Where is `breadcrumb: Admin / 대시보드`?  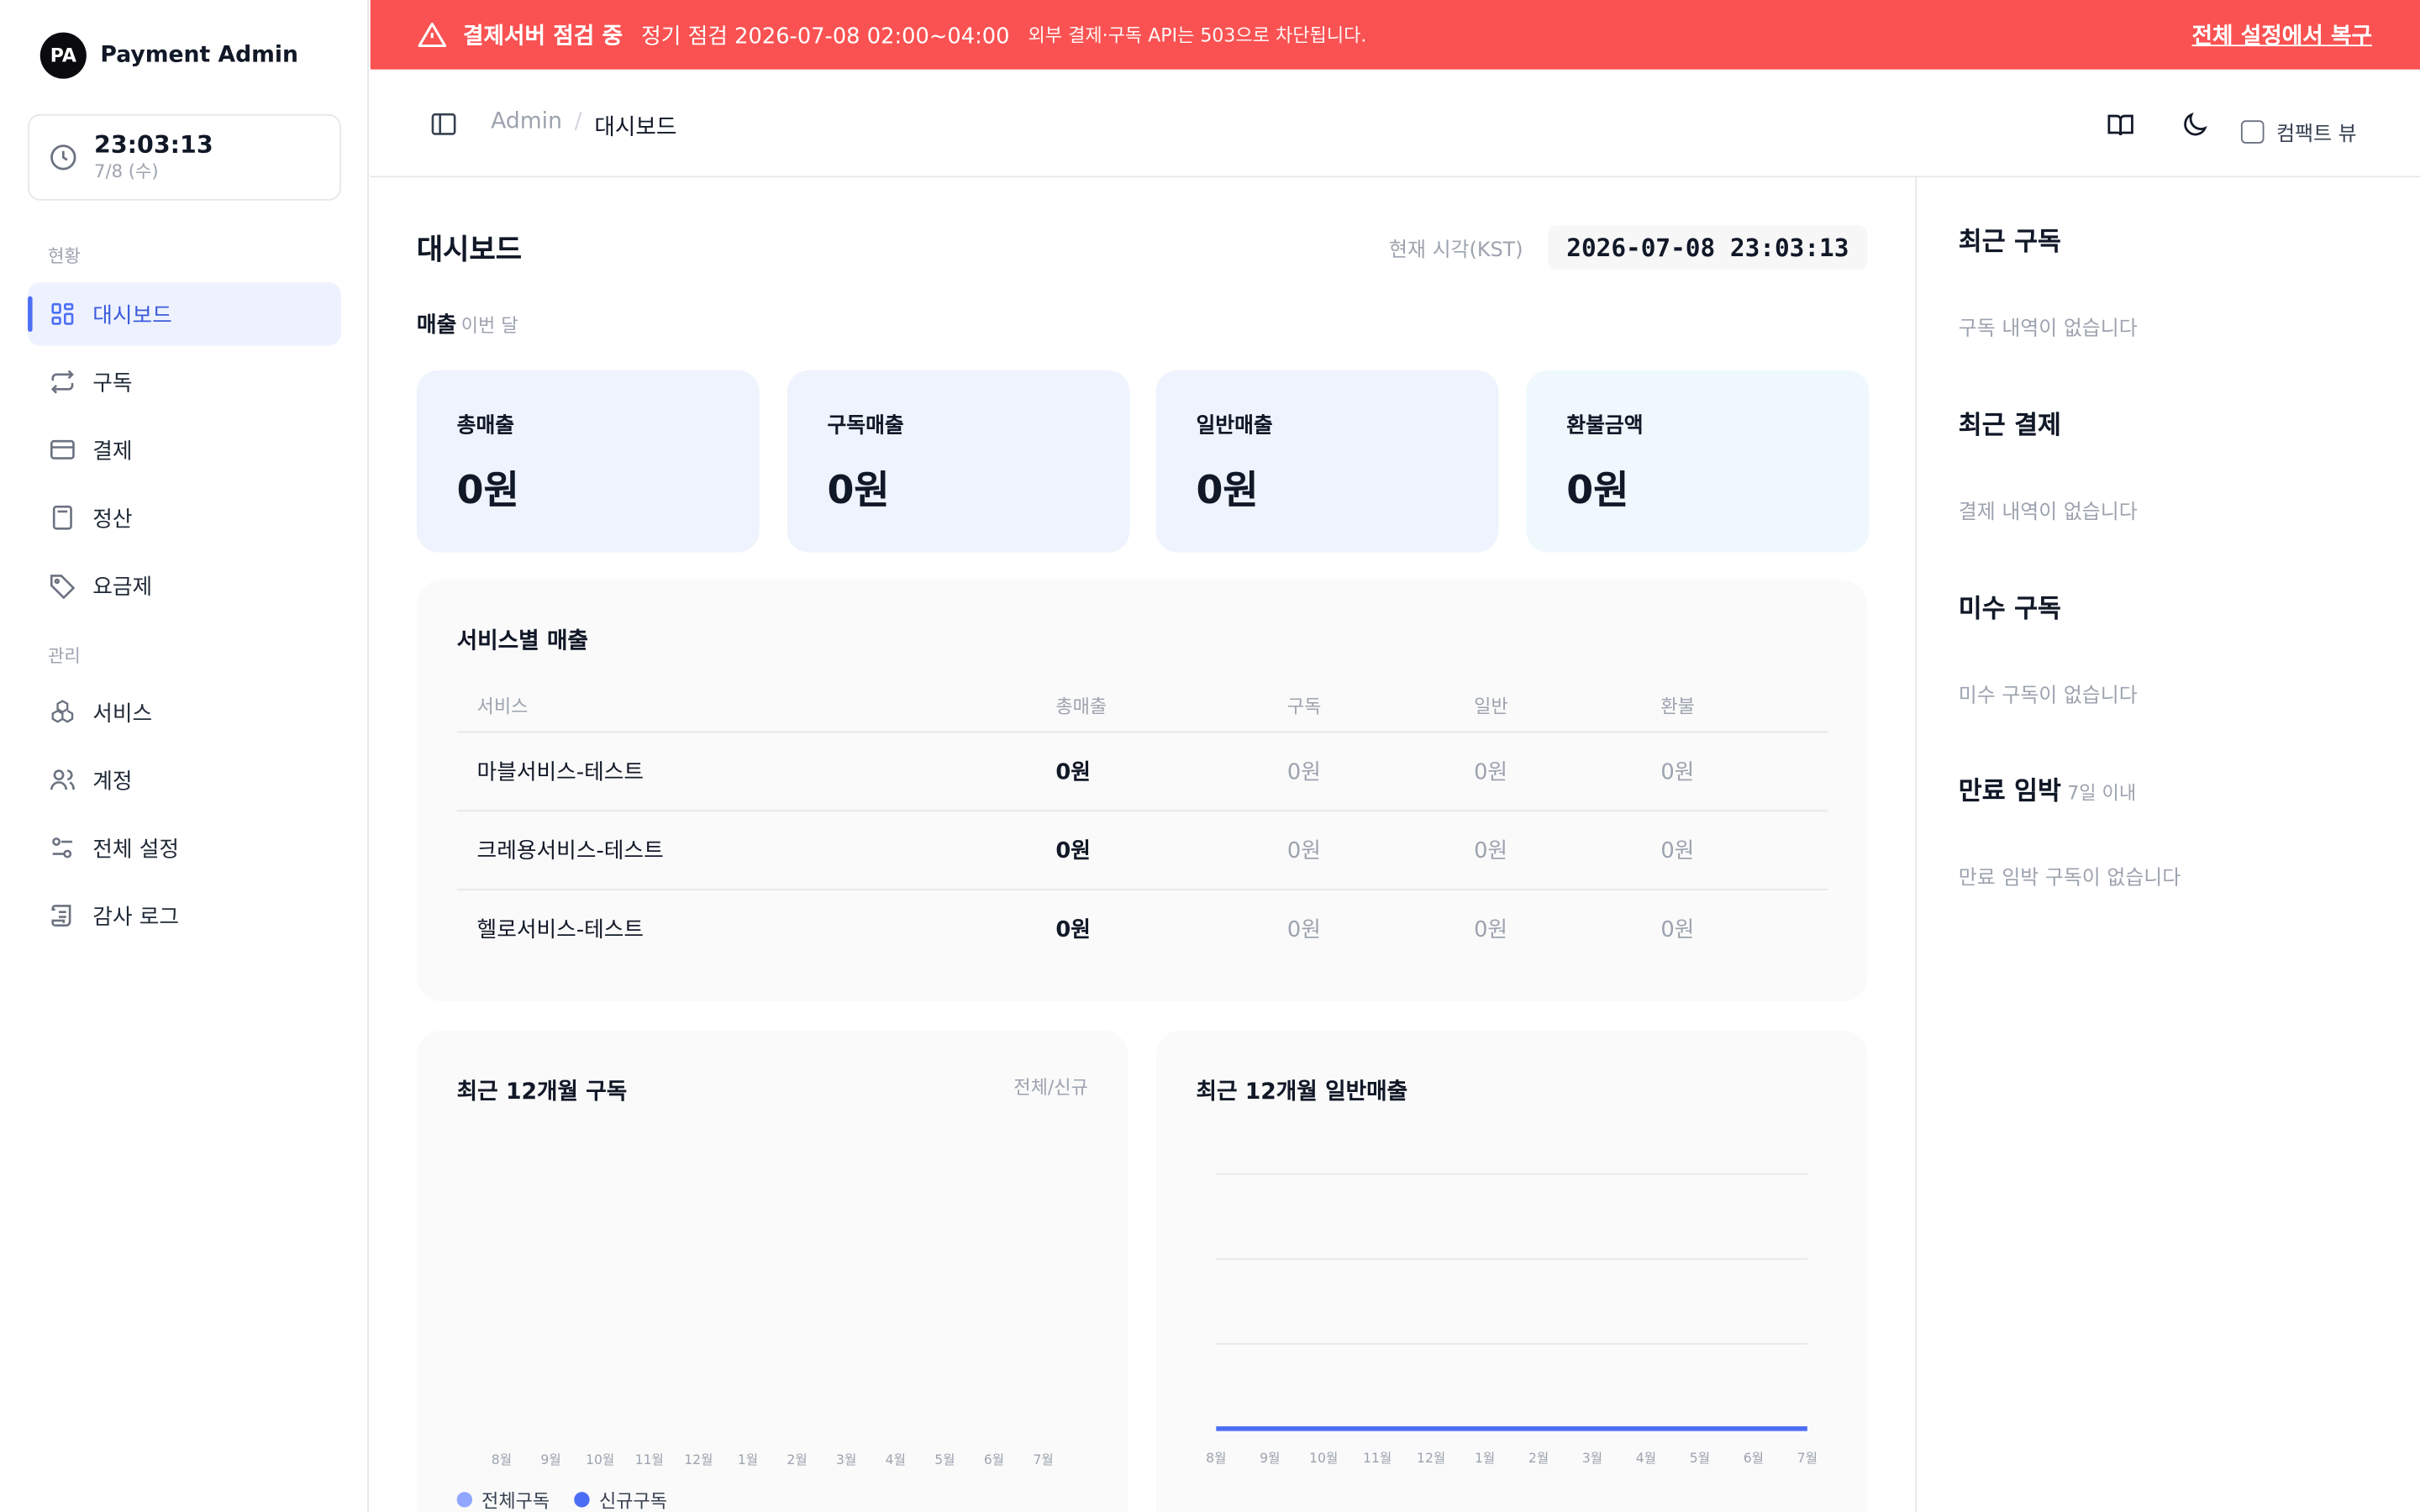
breadcrumb: Admin / 대시보드 is located at coordinates (583, 125).